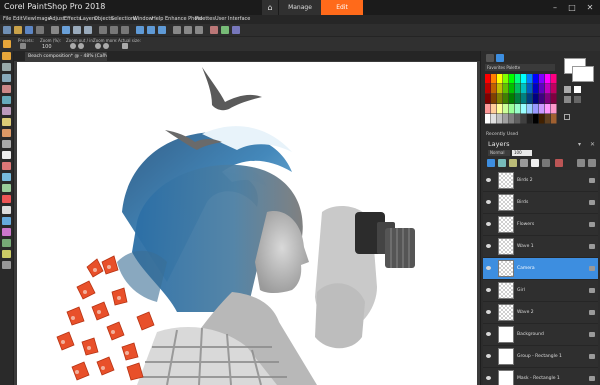 This screenshot has height=385, width=600. I want to click on straighten-icon, so click(162, 30).